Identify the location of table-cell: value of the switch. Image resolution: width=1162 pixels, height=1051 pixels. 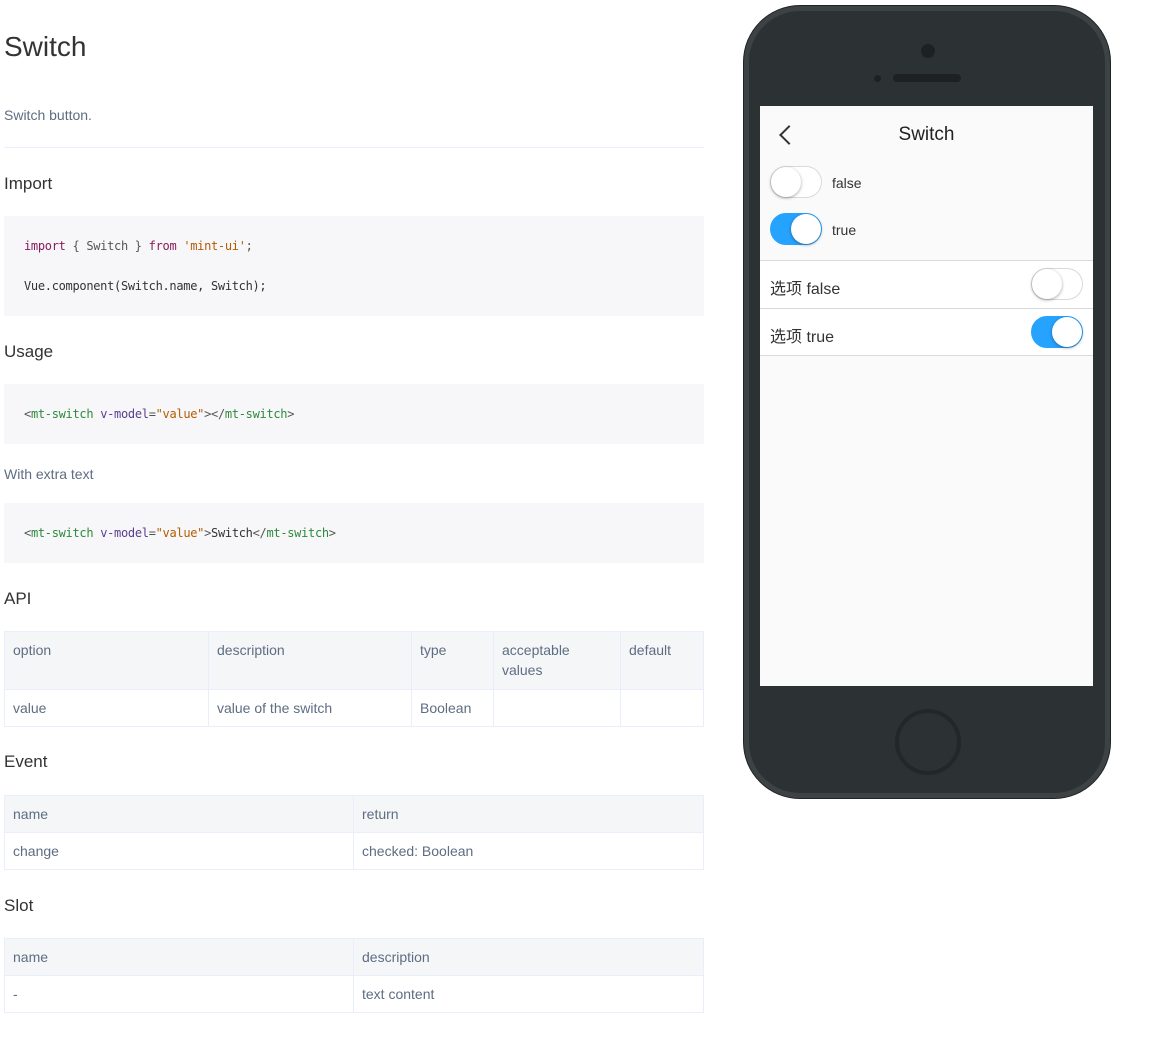
(310, 708).